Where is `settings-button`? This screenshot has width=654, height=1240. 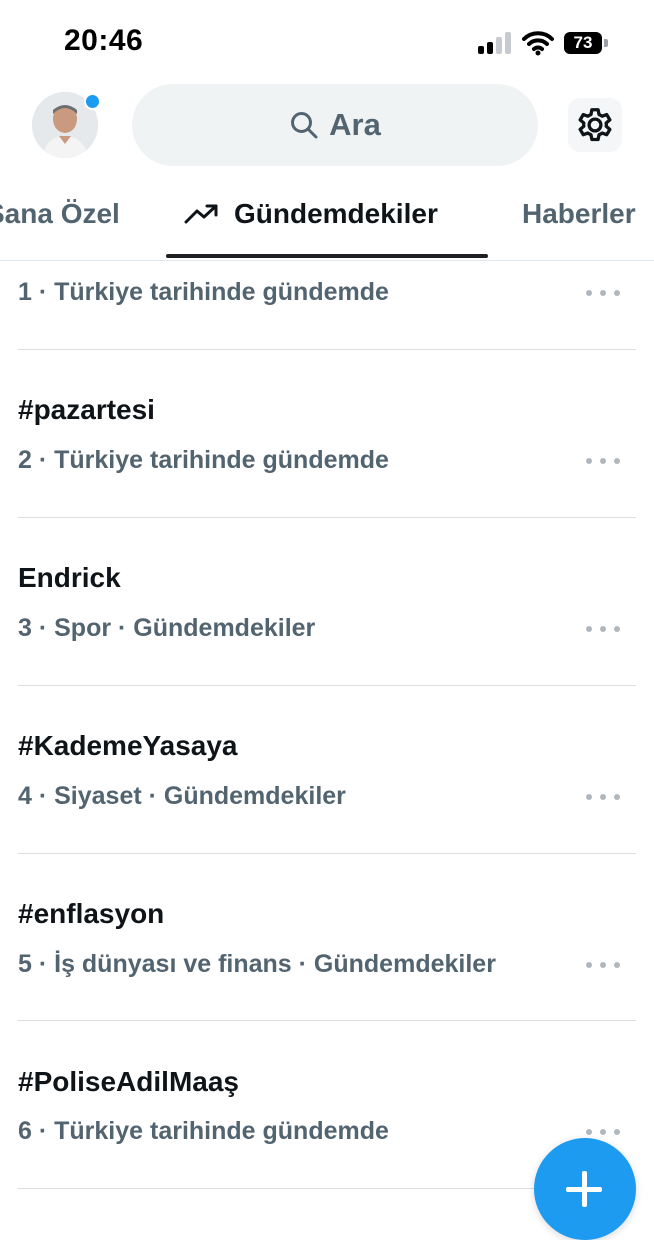
settings-button is located at coordinates (595, 125).